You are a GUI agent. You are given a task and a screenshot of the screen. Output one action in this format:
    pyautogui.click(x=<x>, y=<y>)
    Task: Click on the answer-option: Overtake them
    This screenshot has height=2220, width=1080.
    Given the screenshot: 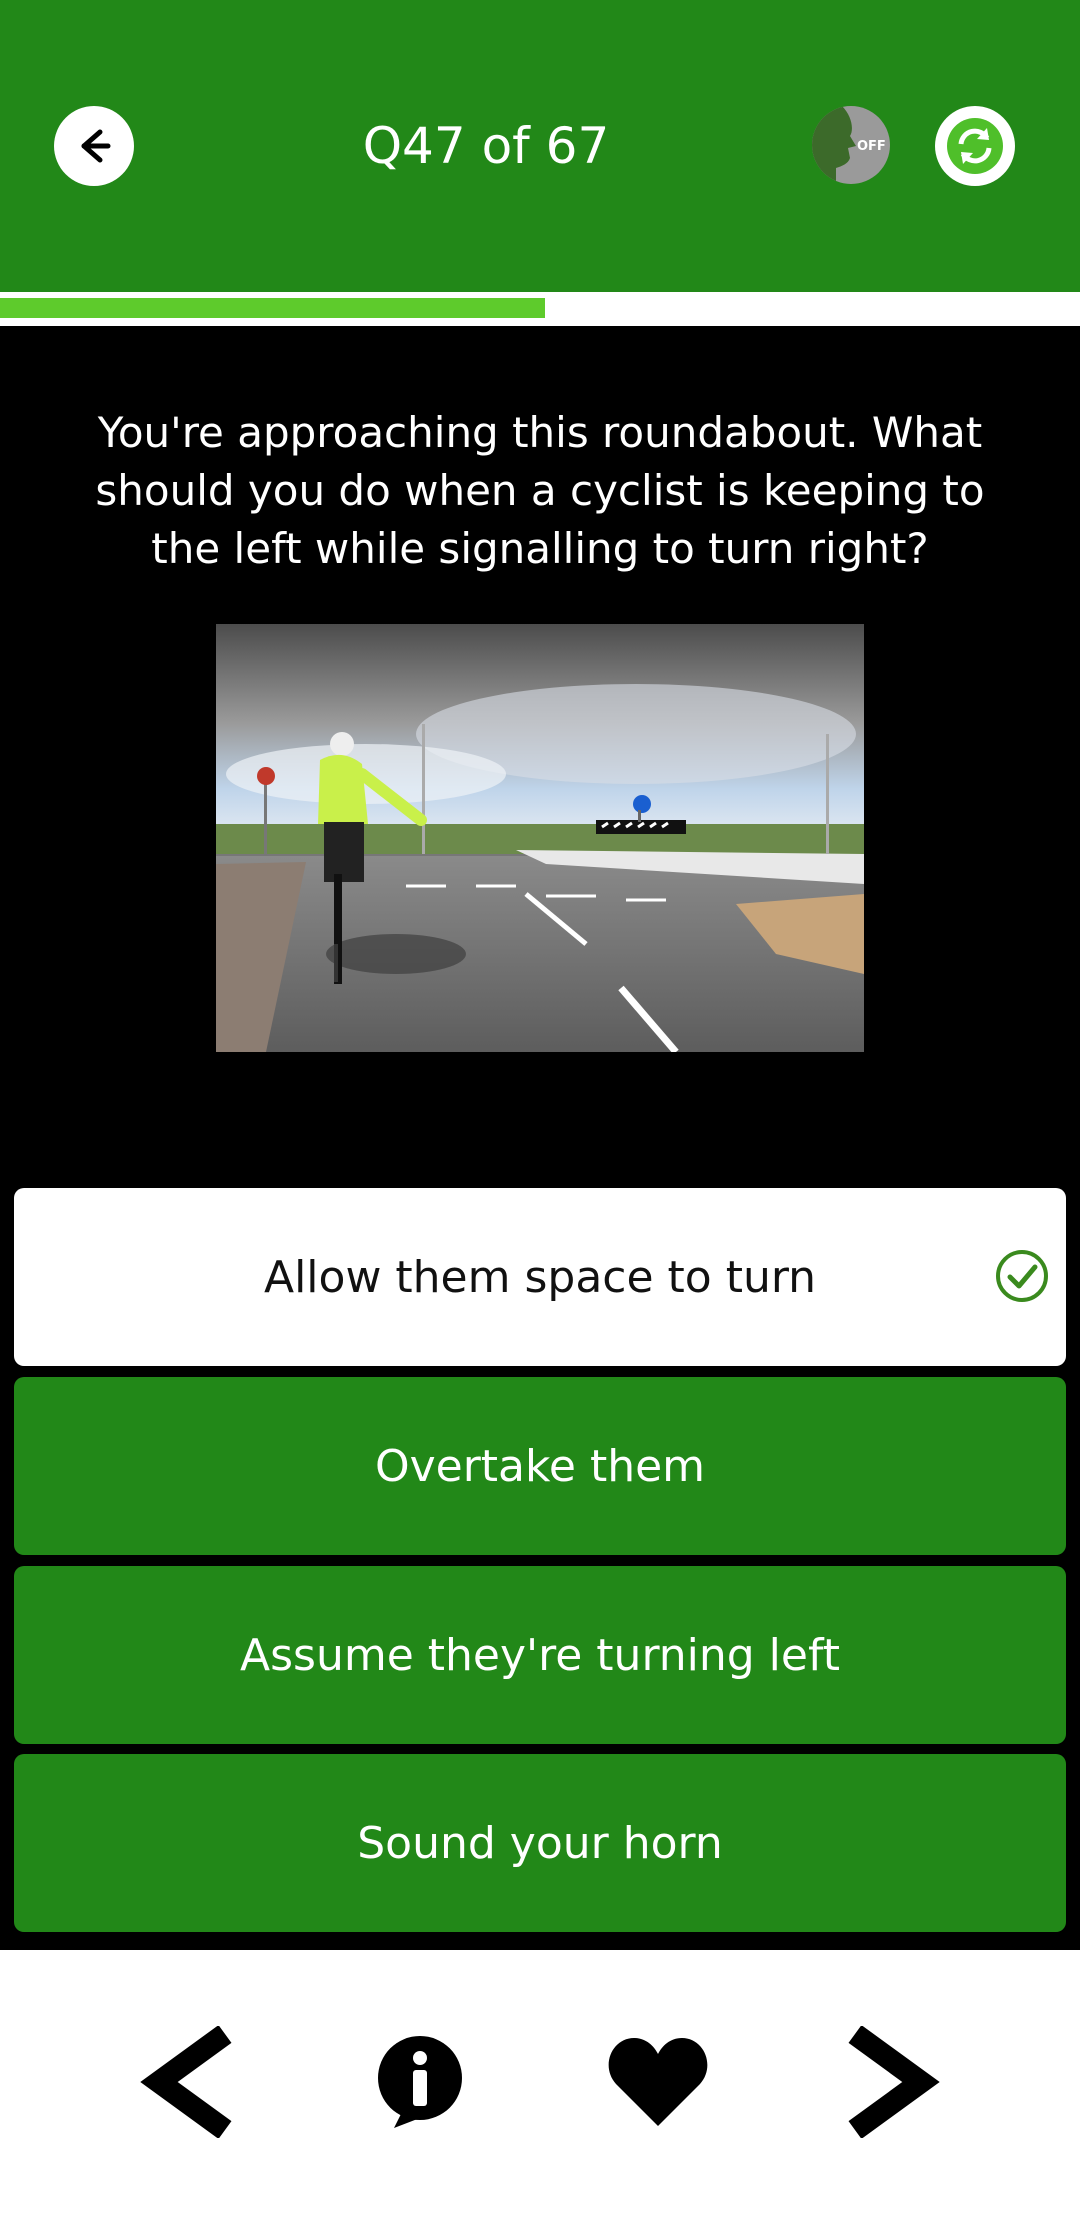 What is the action you would take?
    pyautogui.click(x=540, y=1466)
    